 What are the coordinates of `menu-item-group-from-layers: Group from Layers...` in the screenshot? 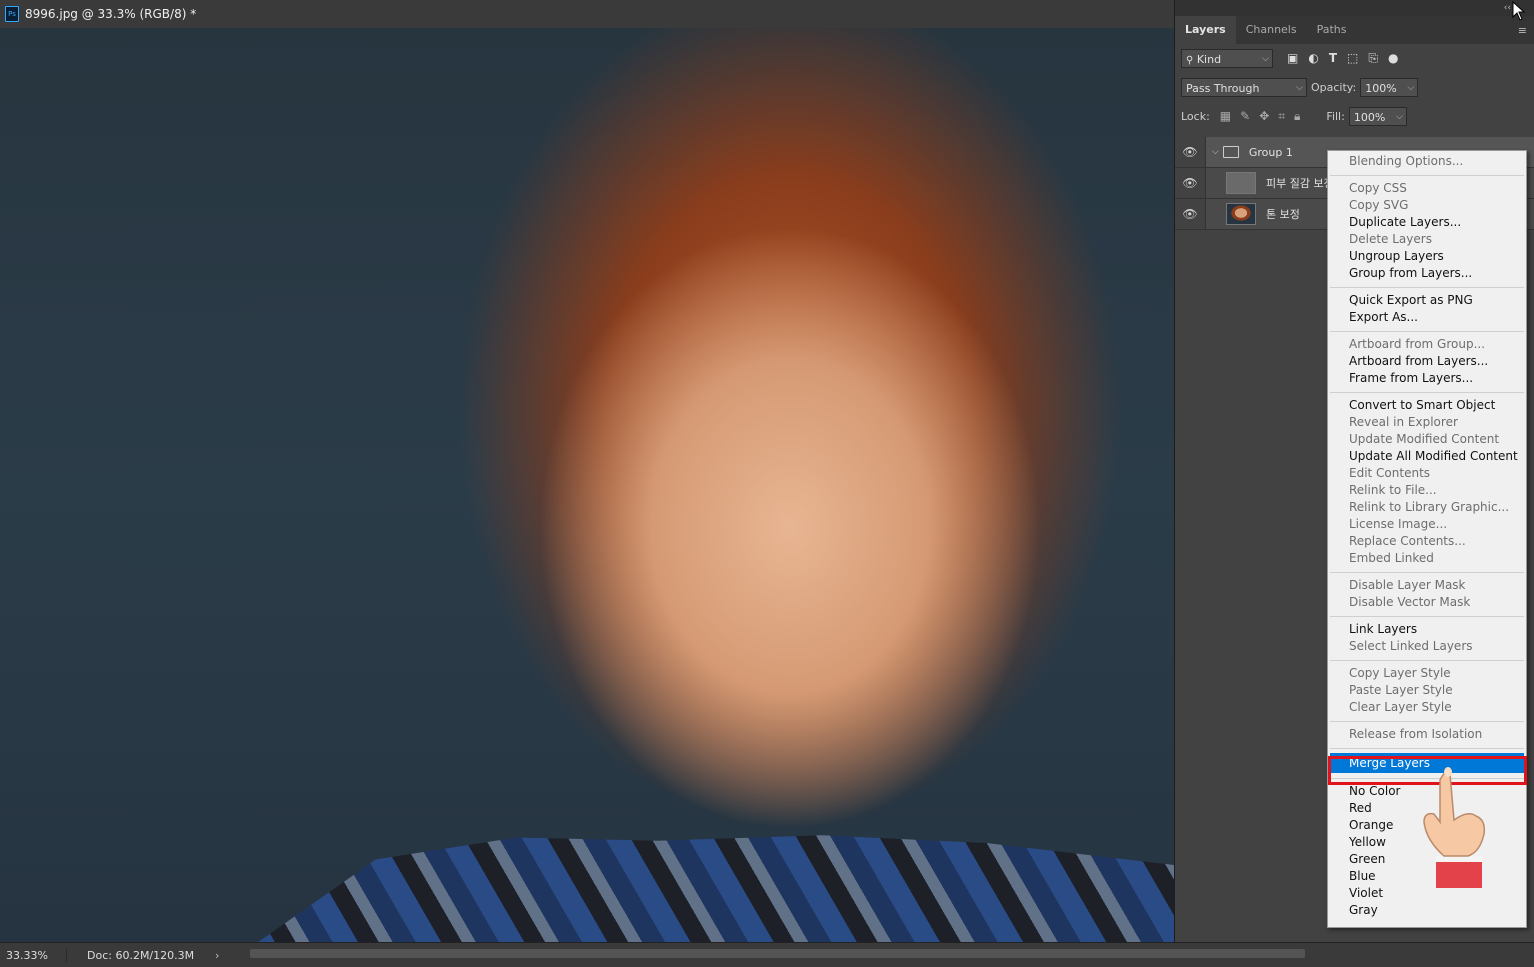 It's located at (1427, 273).